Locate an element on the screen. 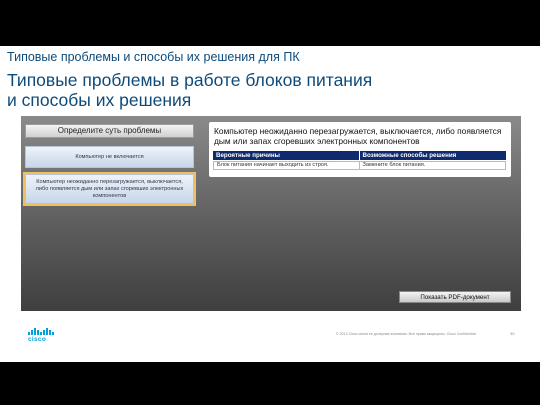 This screenshot has height=405, width=540. cisco-wordmark: cisco is located at coordinates (37, 339).